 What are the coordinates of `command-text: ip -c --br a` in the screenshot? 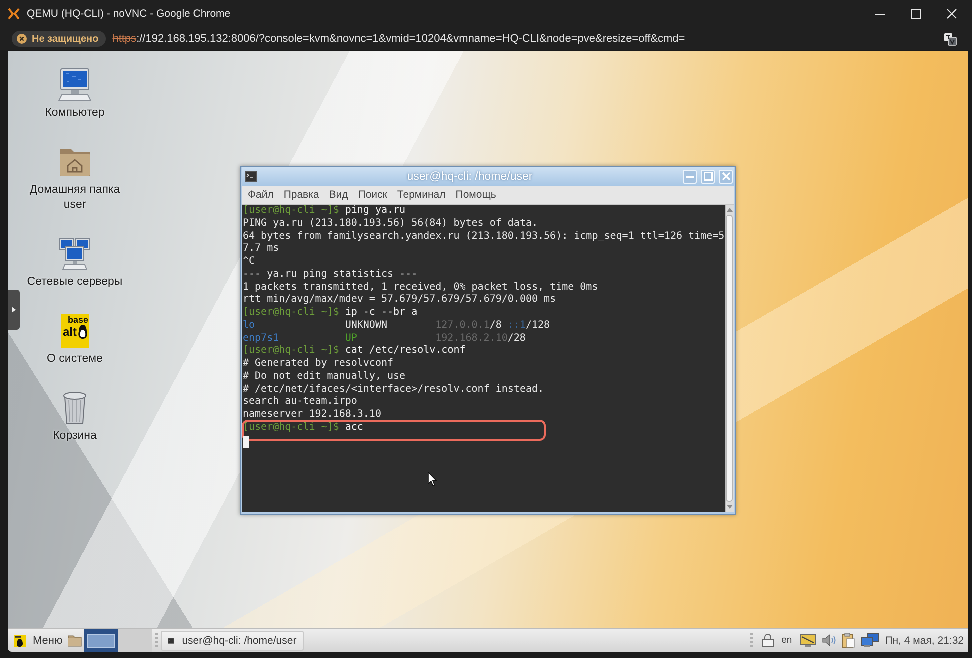 It's located at (381, 312).